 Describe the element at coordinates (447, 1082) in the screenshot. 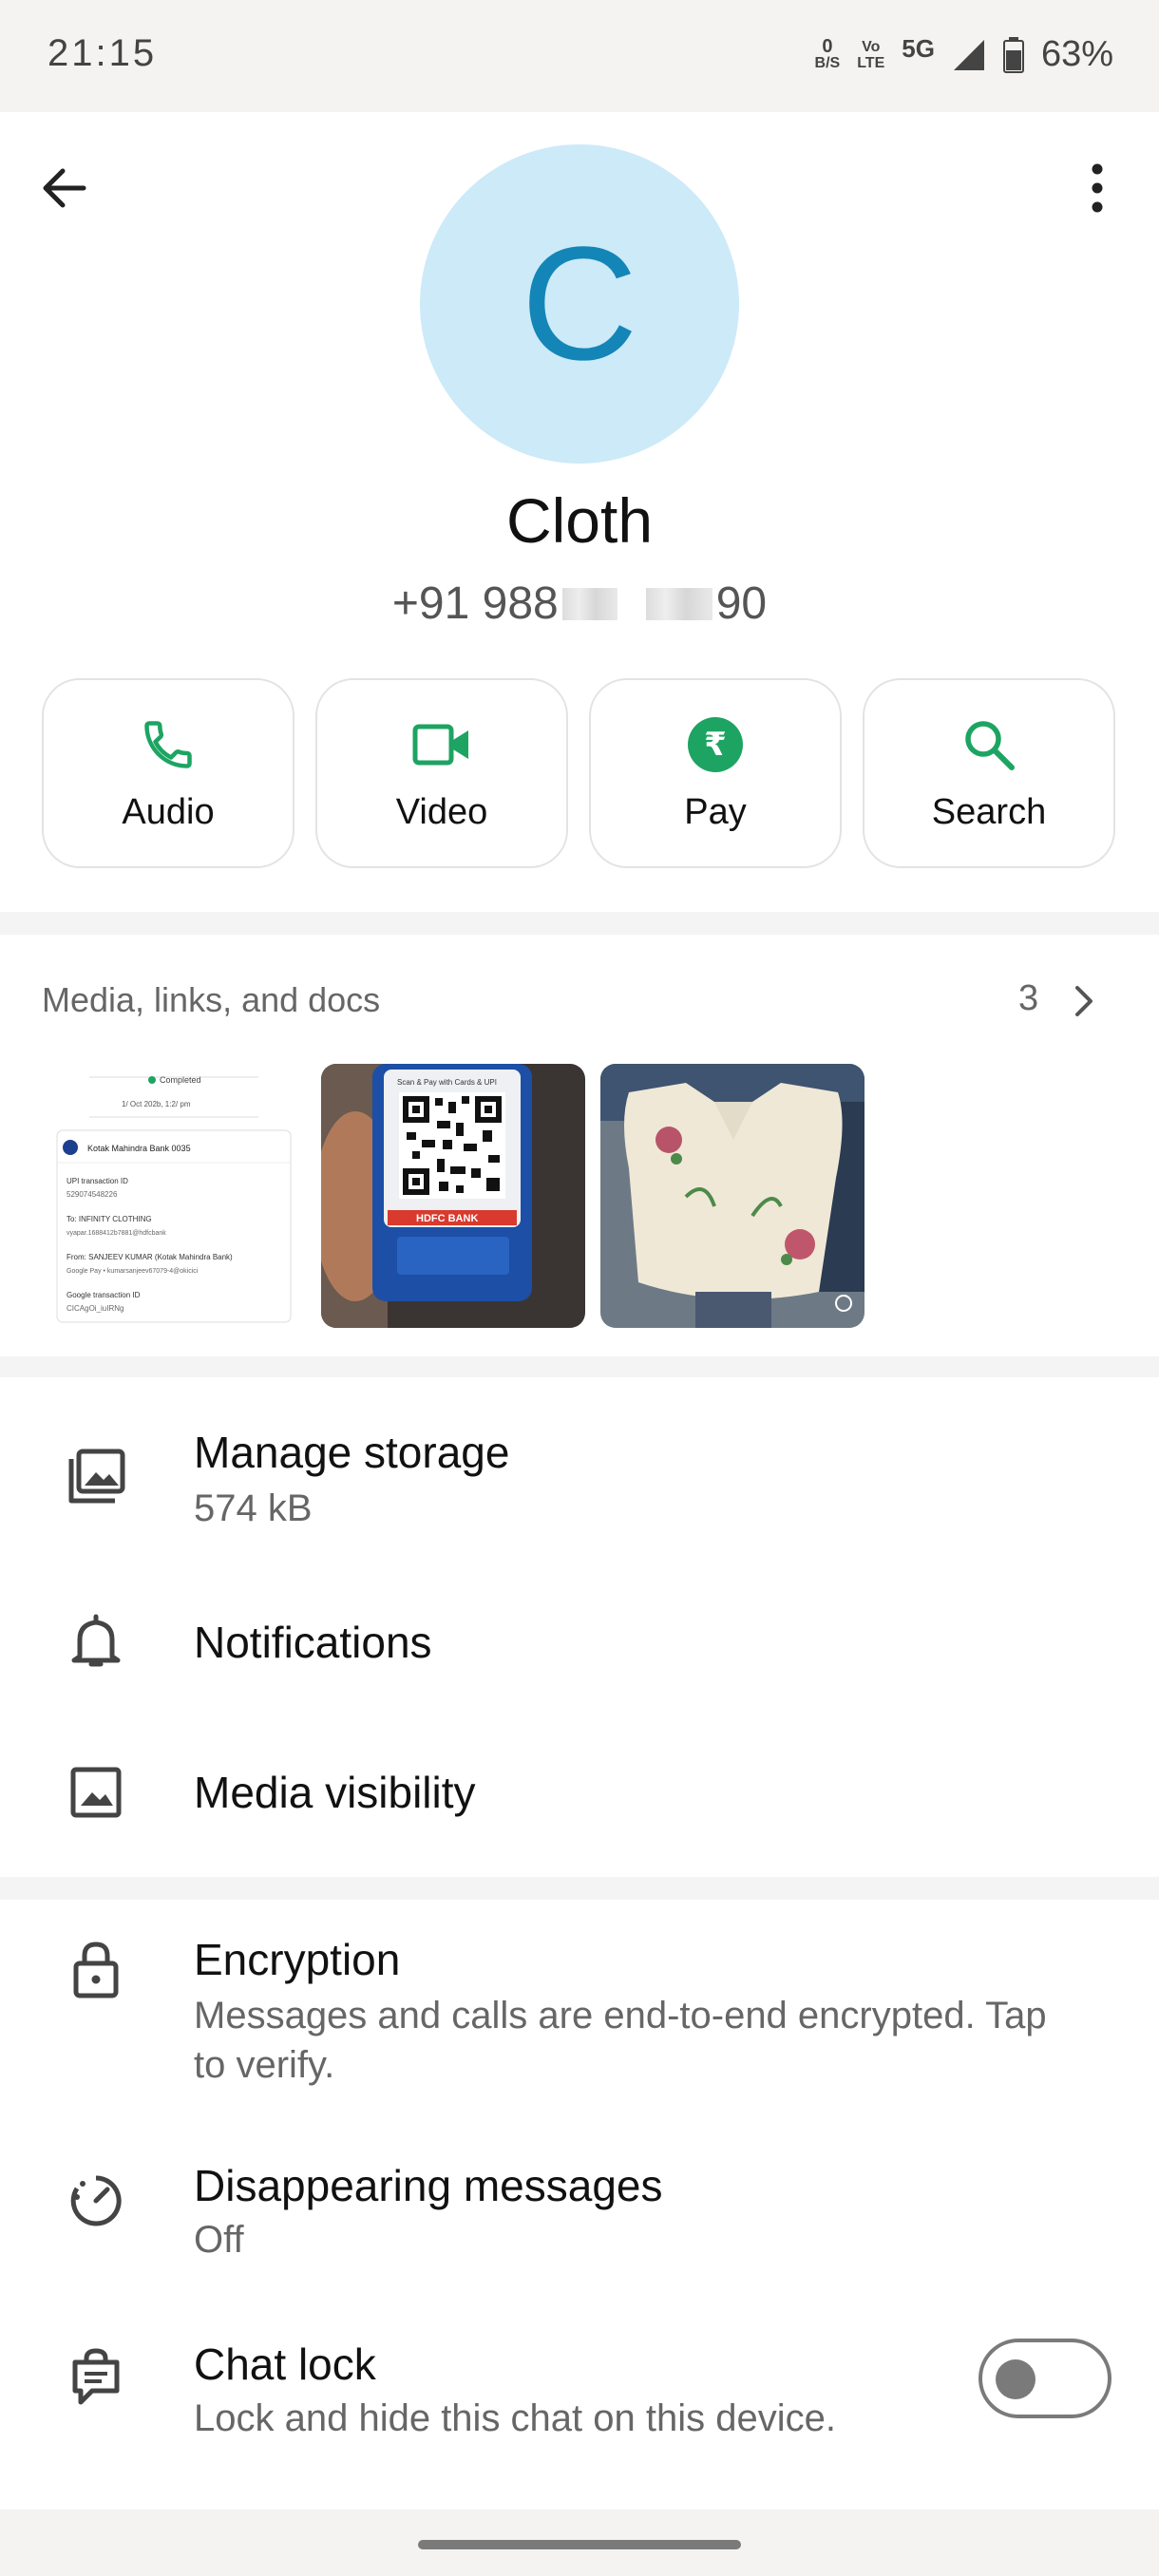

I see `qr-top-text: Scan & Pay with Cards & UPI` at that location.